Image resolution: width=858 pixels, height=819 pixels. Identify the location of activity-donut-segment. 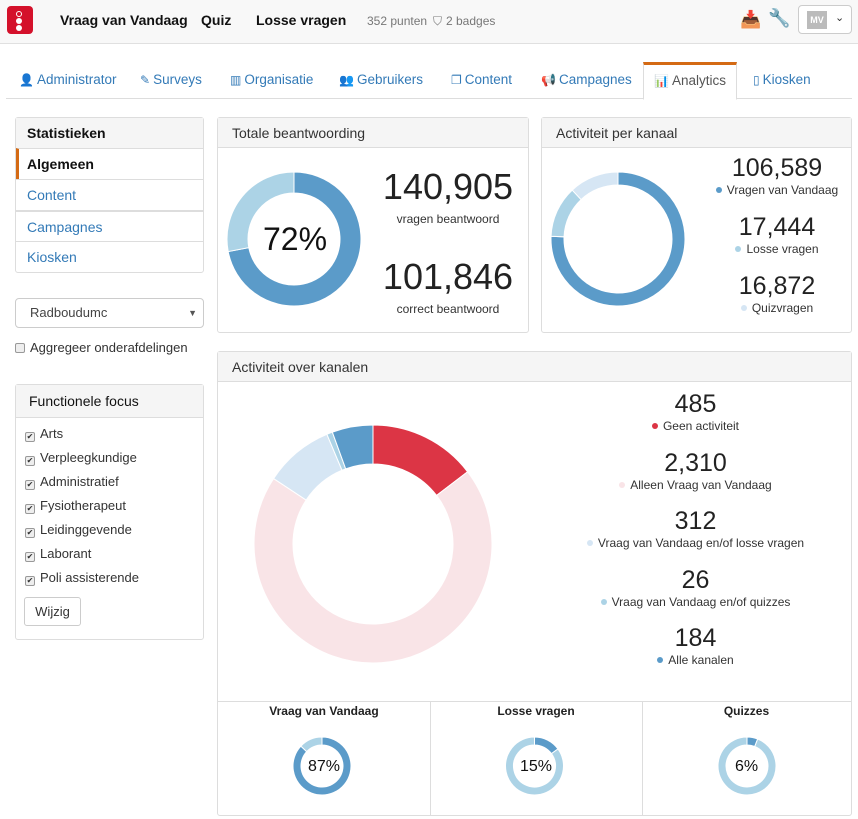
(373, 567).